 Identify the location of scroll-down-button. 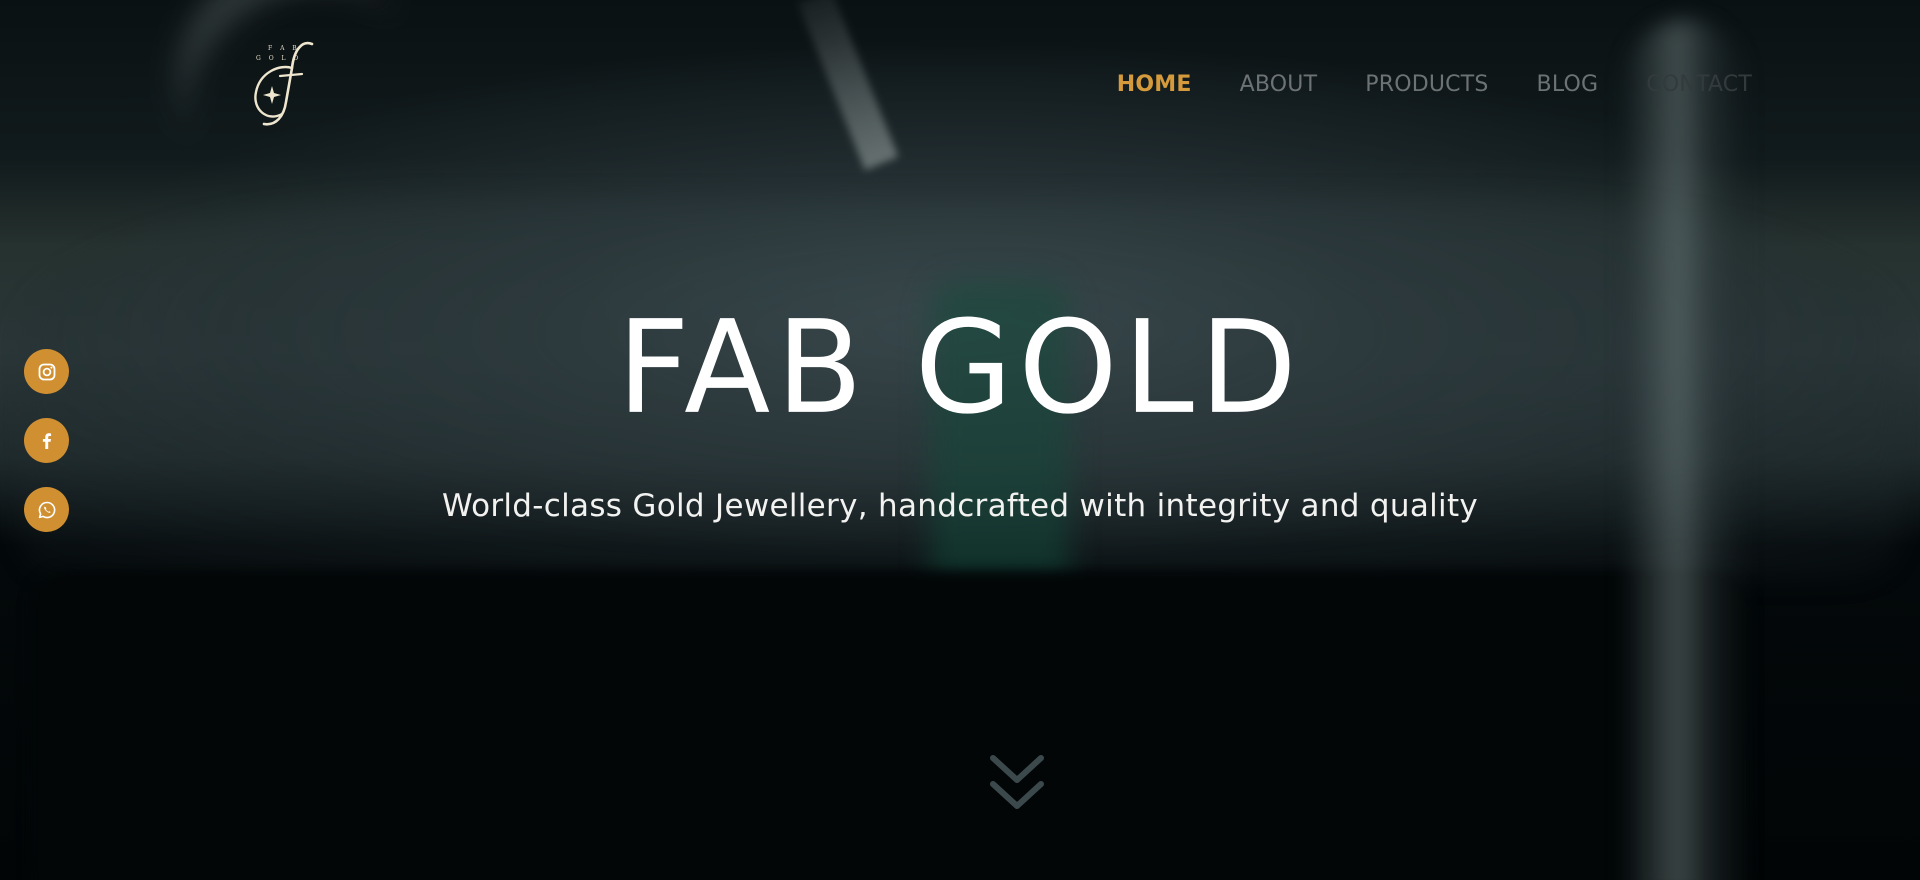
(1017, 783).